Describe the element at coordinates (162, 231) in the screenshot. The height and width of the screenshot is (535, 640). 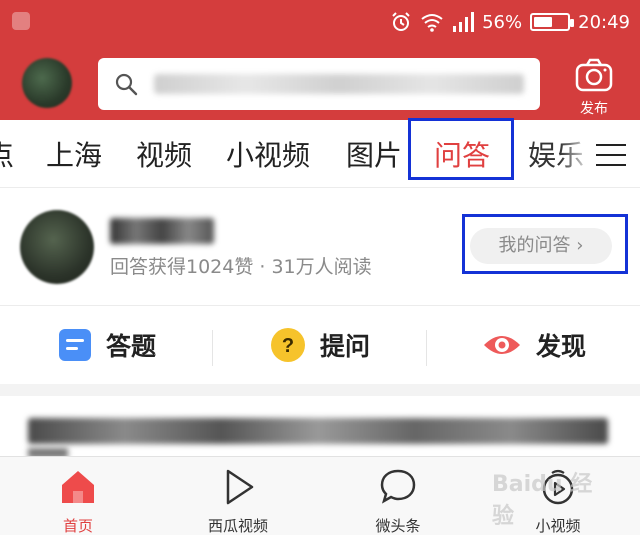
I see `profile-name-blurred` at that location.